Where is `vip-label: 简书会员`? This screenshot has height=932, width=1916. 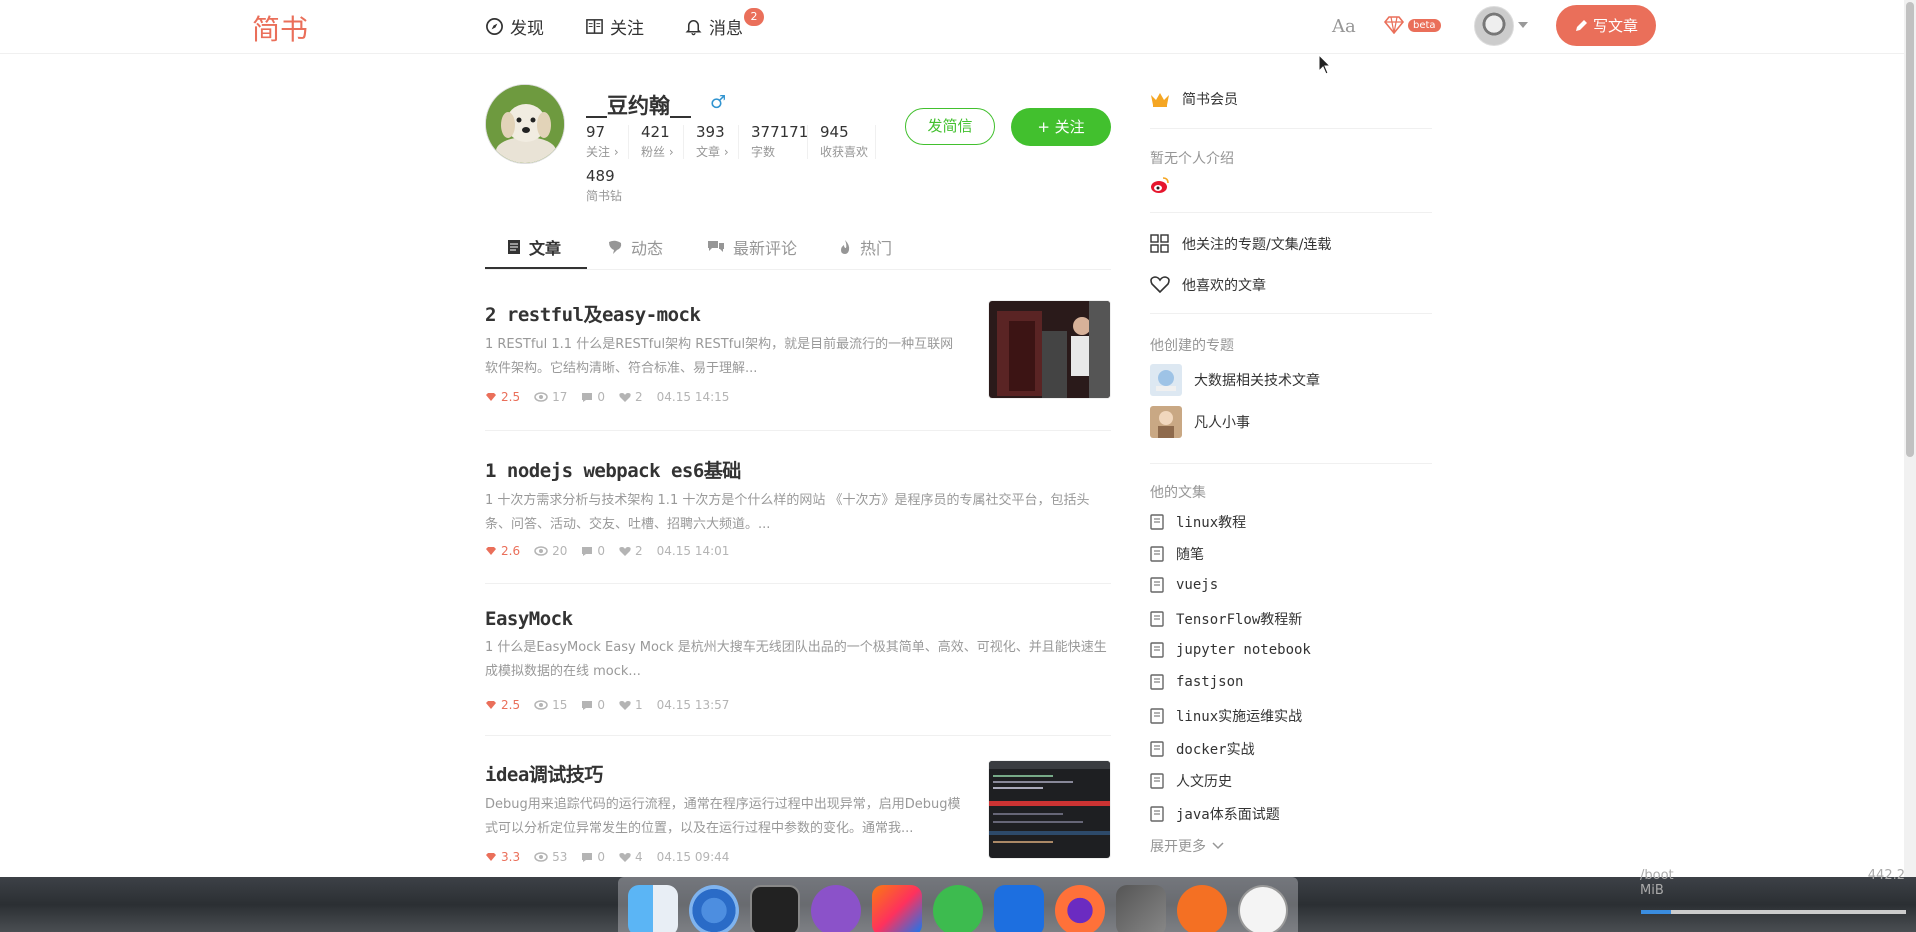 vip-label: 简书会员 is located at coordinates (1210, 100).